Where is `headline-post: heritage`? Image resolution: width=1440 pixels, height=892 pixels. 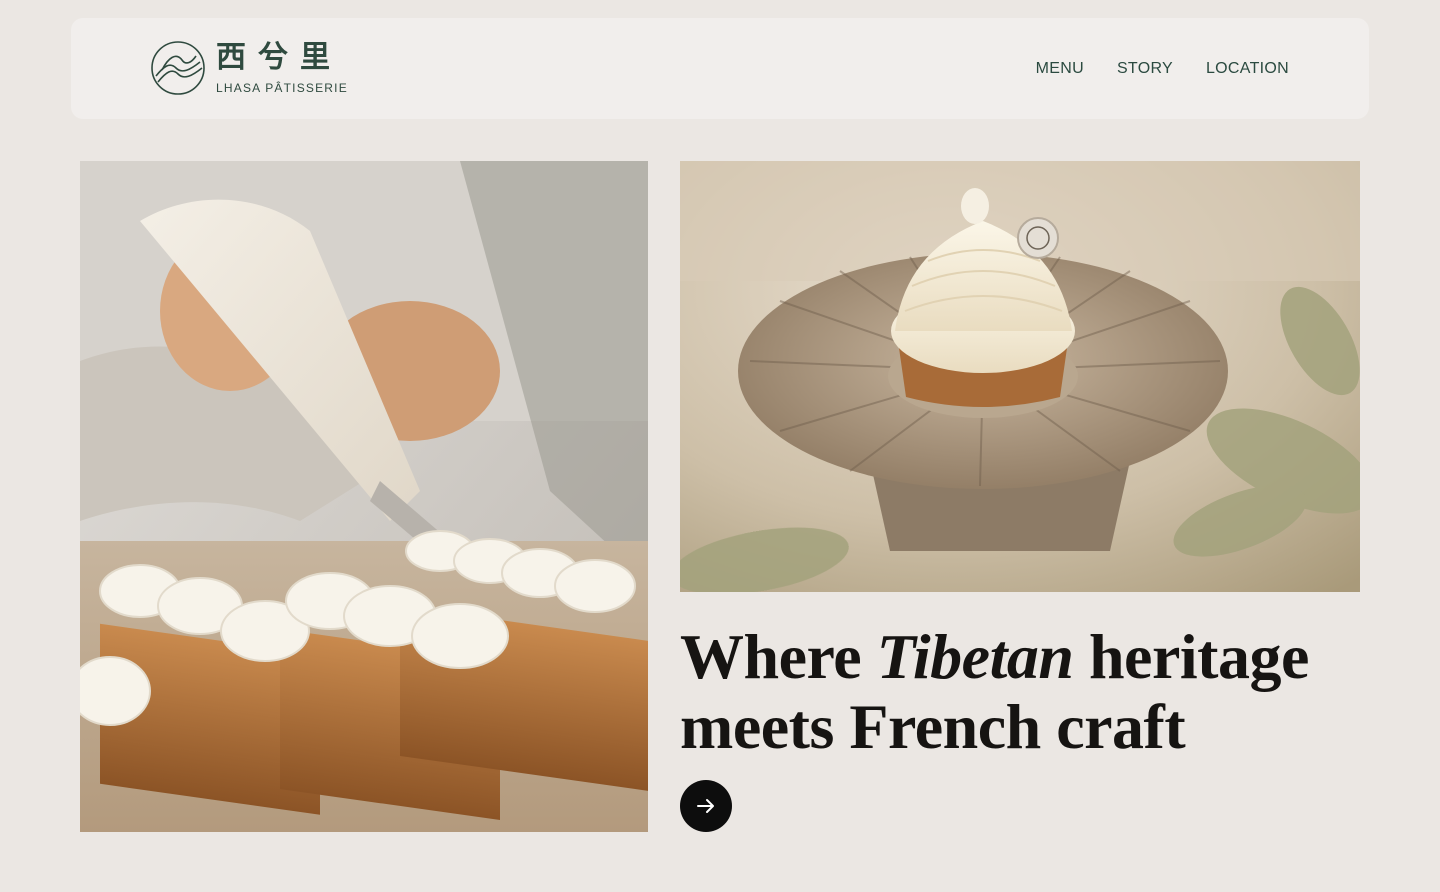 headline-post: heritage is located at coordinates (1191, 656).